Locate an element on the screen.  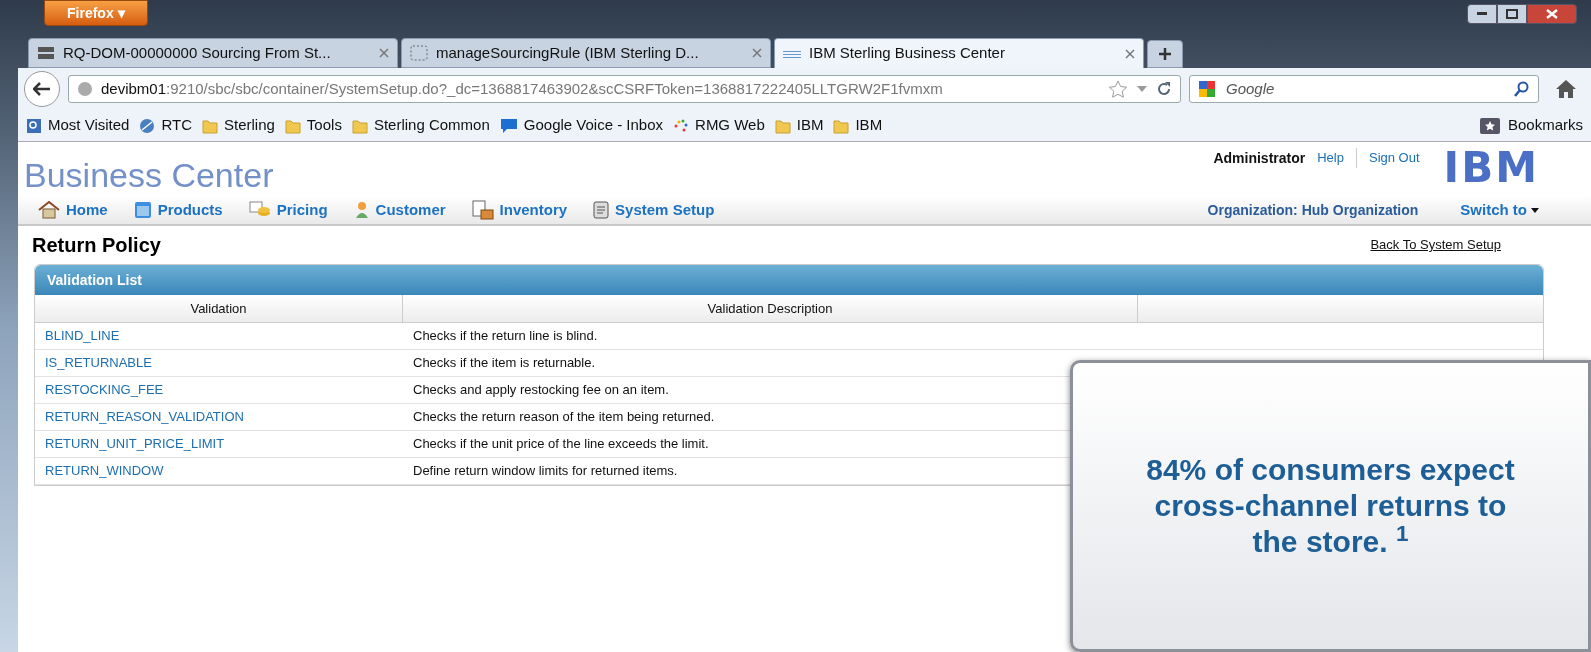
validation-link: RETURN_UNIT_PRICE_LIMIT is located at coordinates (219, 444).